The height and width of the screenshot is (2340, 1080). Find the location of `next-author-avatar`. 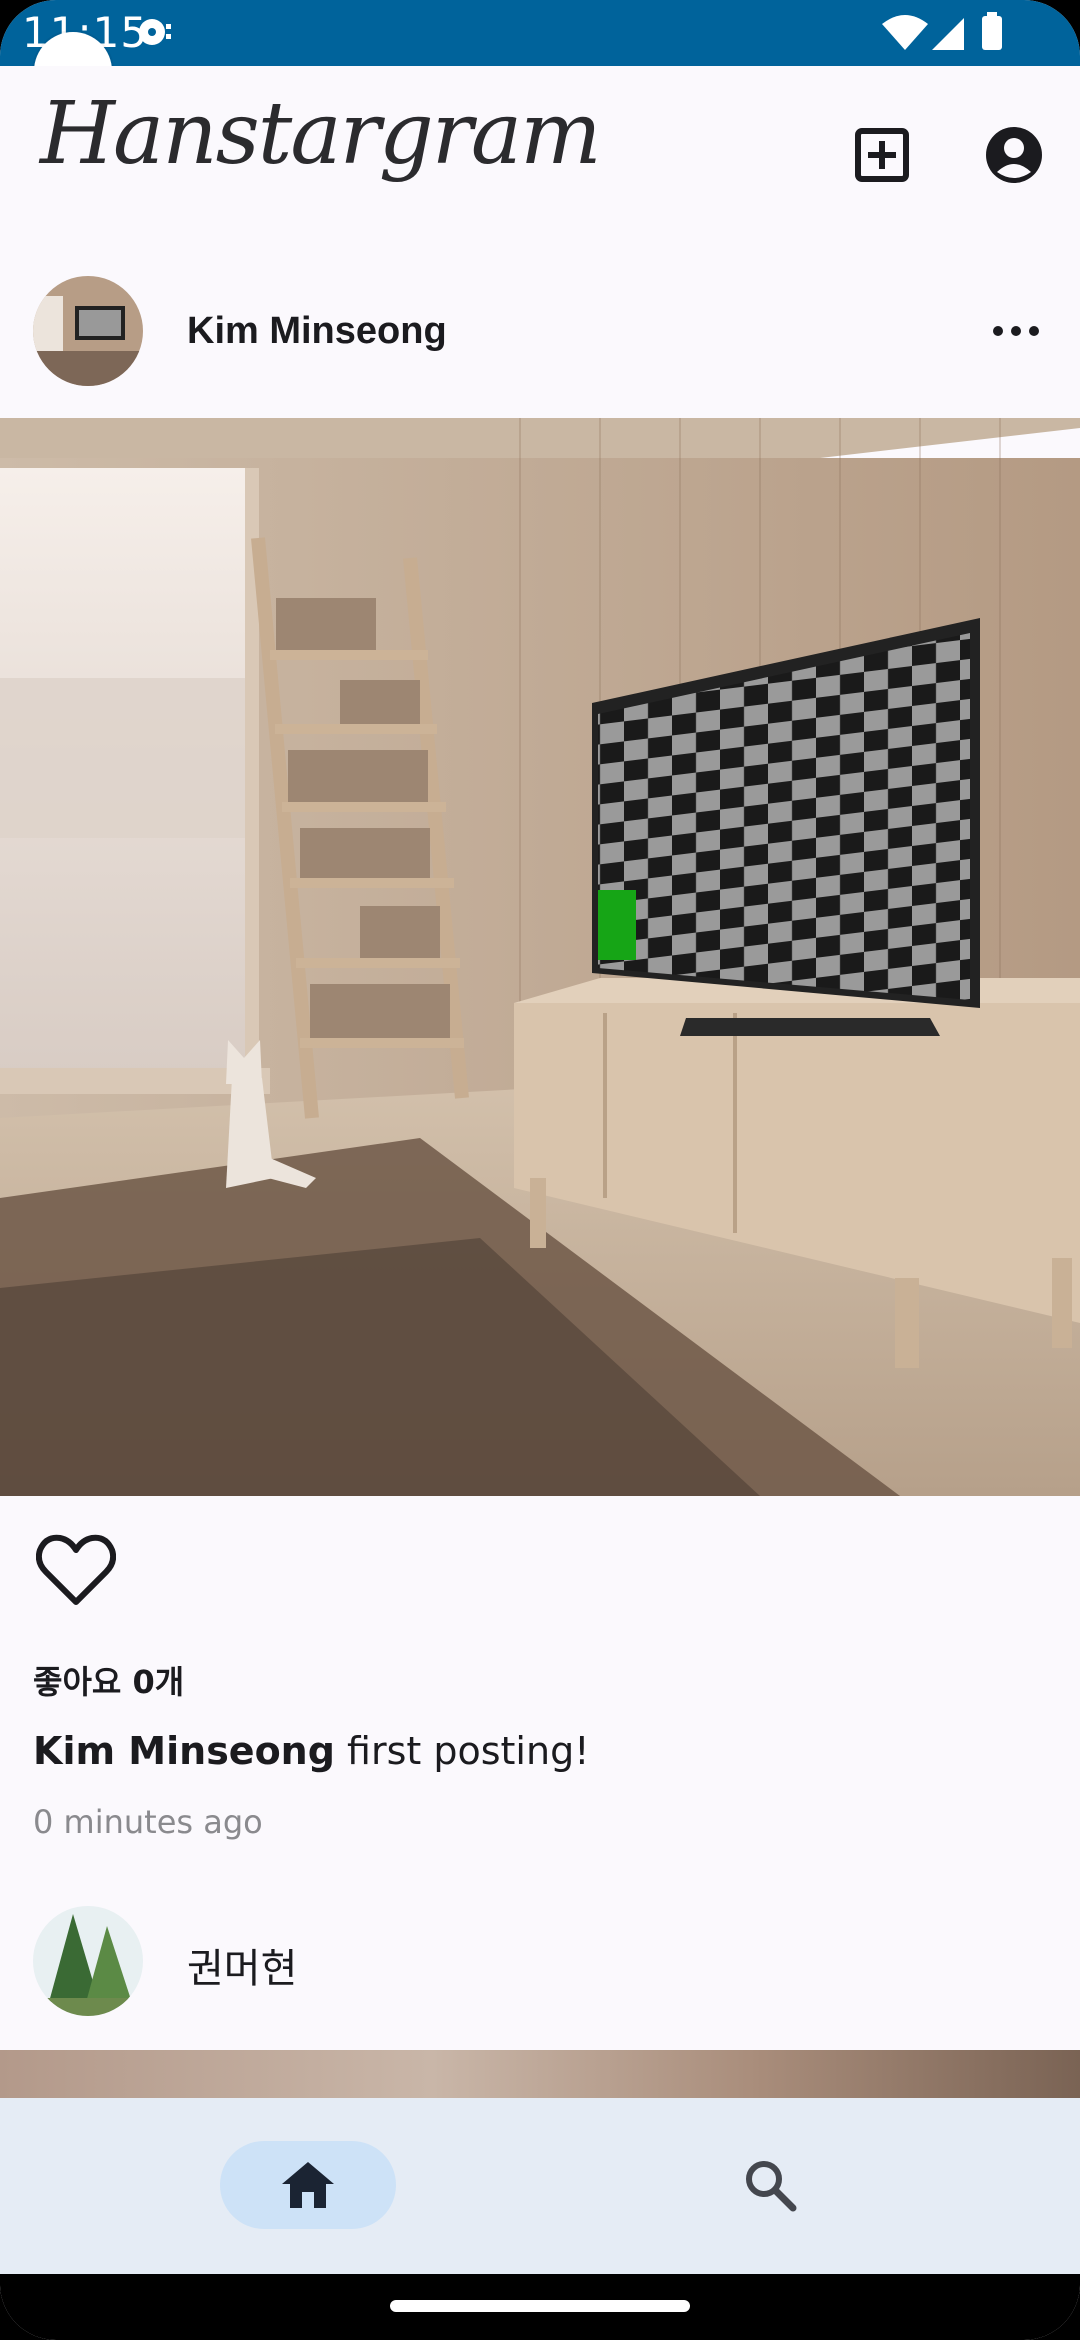

next-author-avatar is located at coordinates (88, 1961).